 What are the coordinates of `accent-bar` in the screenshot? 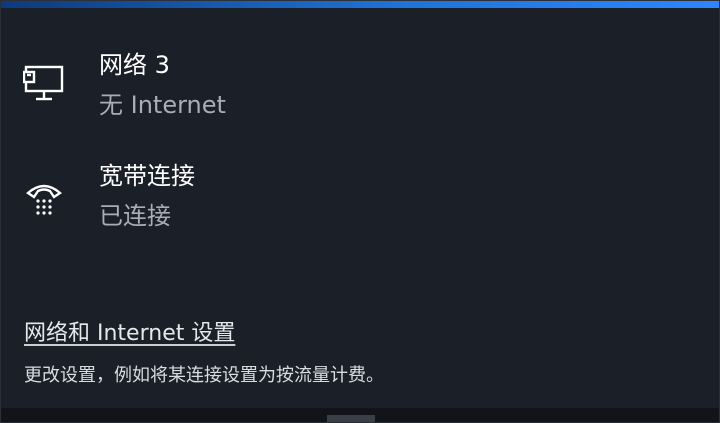 It's located at (360, 4).